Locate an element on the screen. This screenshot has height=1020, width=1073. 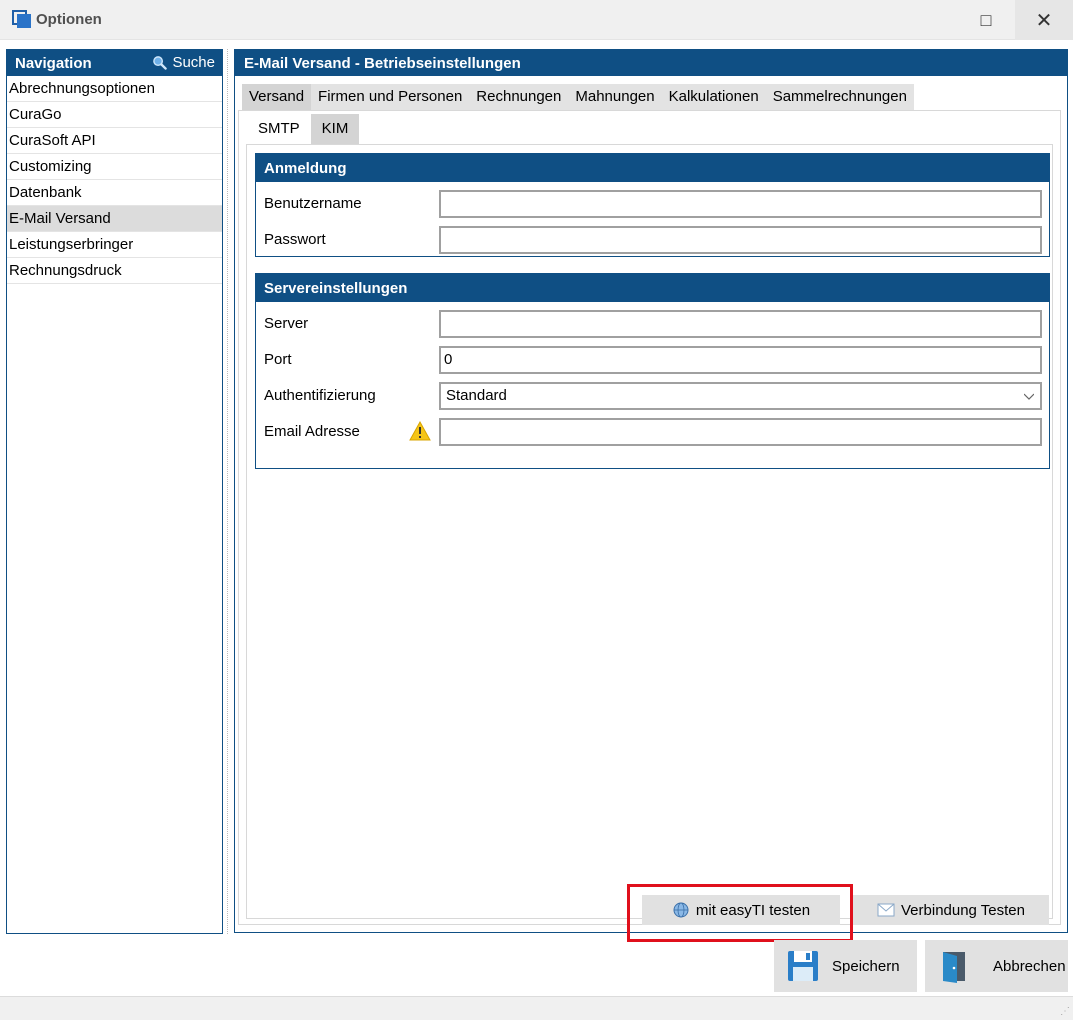
password-row: Passwort is located at coordinates (652, 240).